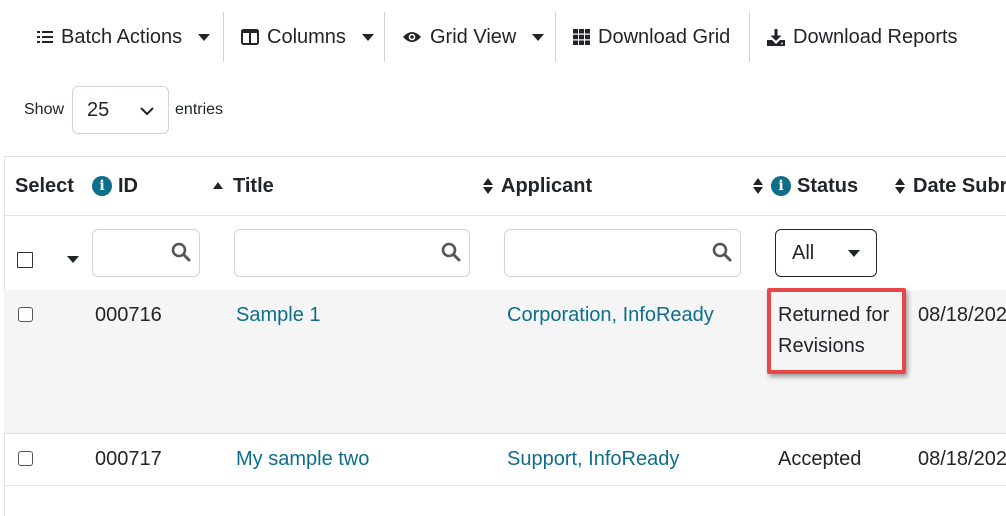 The image size is (1006, 516). I want to click on entries-label: entries, so click(199, 109).